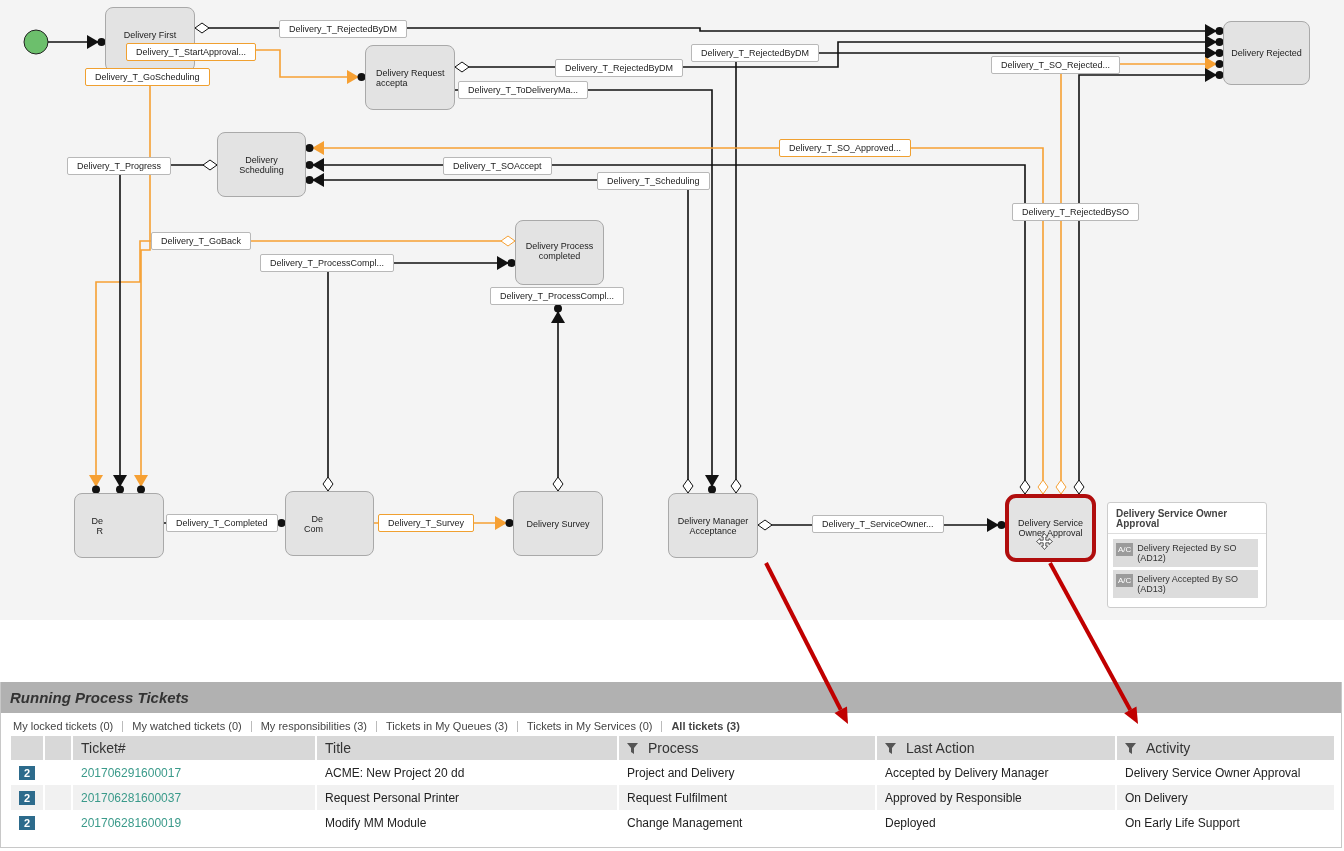 This screenshot has width=1344, height=851. What do you see at coordinates (677, 797) in the screenshot?
I see `table-cell: Request Fulfilment` at bounding box center [677, 797].